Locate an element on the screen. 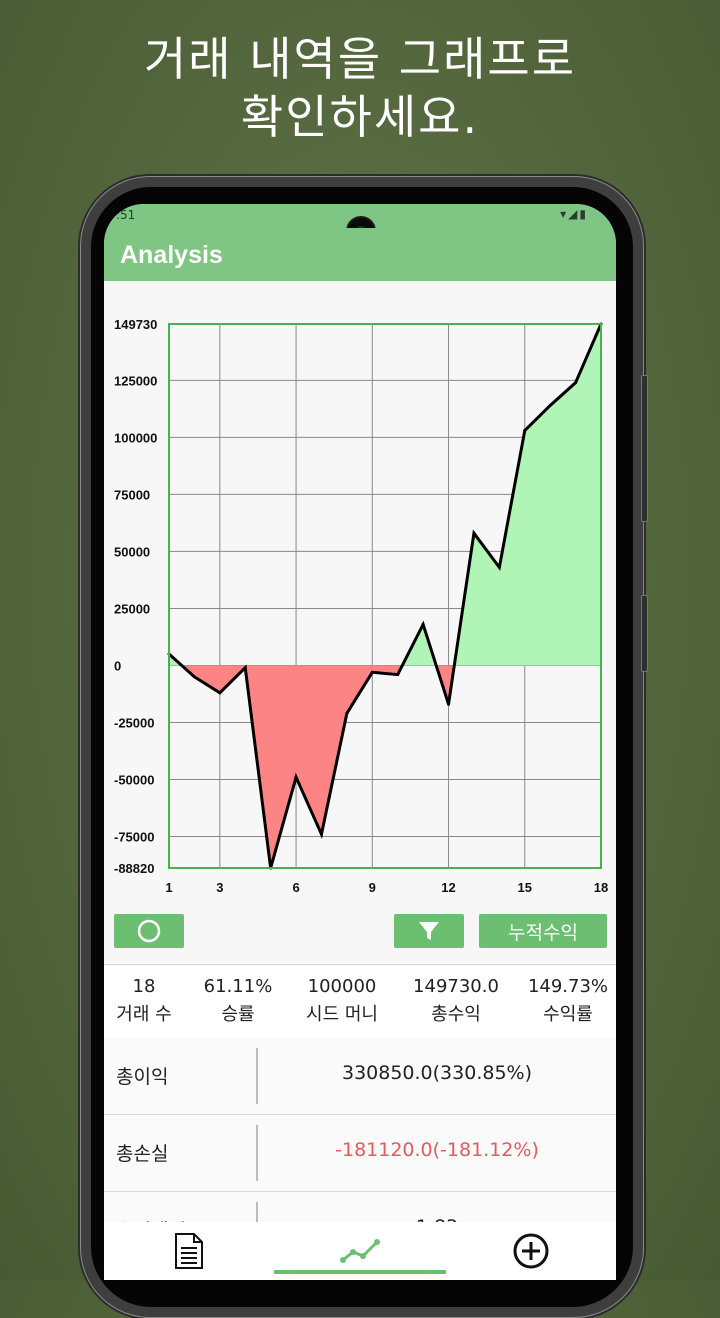  nav-trades is located at coordinates (189, 1251).